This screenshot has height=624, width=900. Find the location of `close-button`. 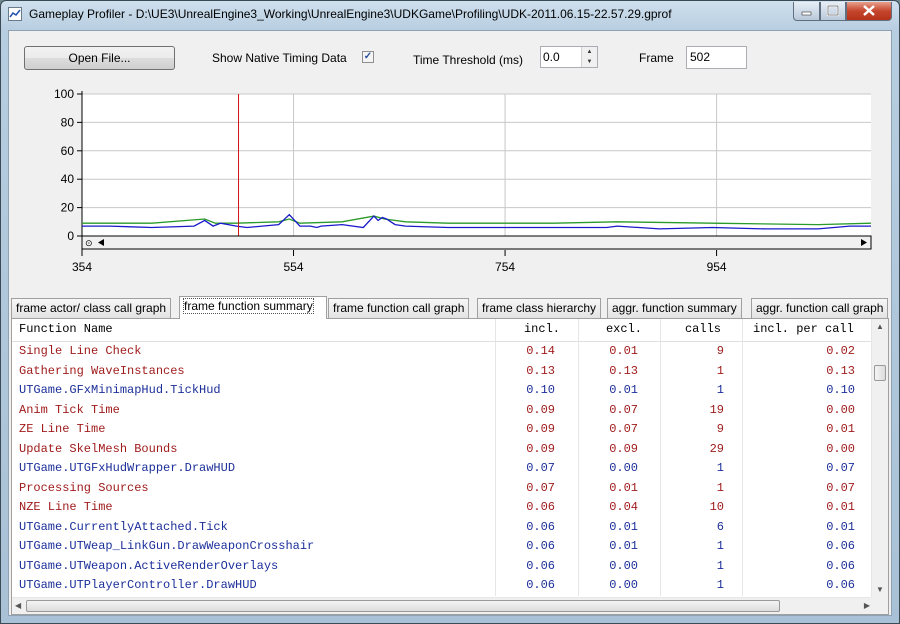

close-button is located at coordinates (869, 11).